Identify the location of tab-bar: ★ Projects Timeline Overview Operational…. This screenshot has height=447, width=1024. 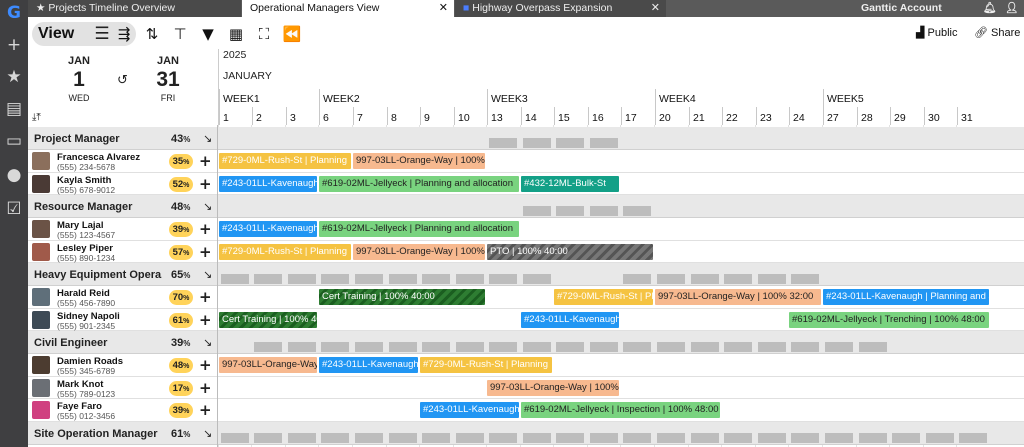
(526, 8).